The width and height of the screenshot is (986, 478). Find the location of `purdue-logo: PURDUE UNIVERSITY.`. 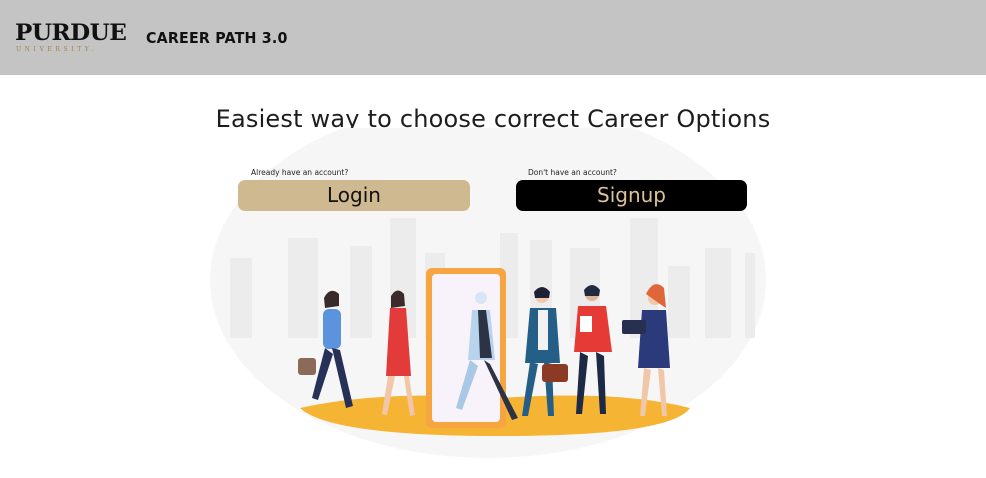

purdue-logo: PURDUE UNIVERSITY. is located at coordinates (71, 38).